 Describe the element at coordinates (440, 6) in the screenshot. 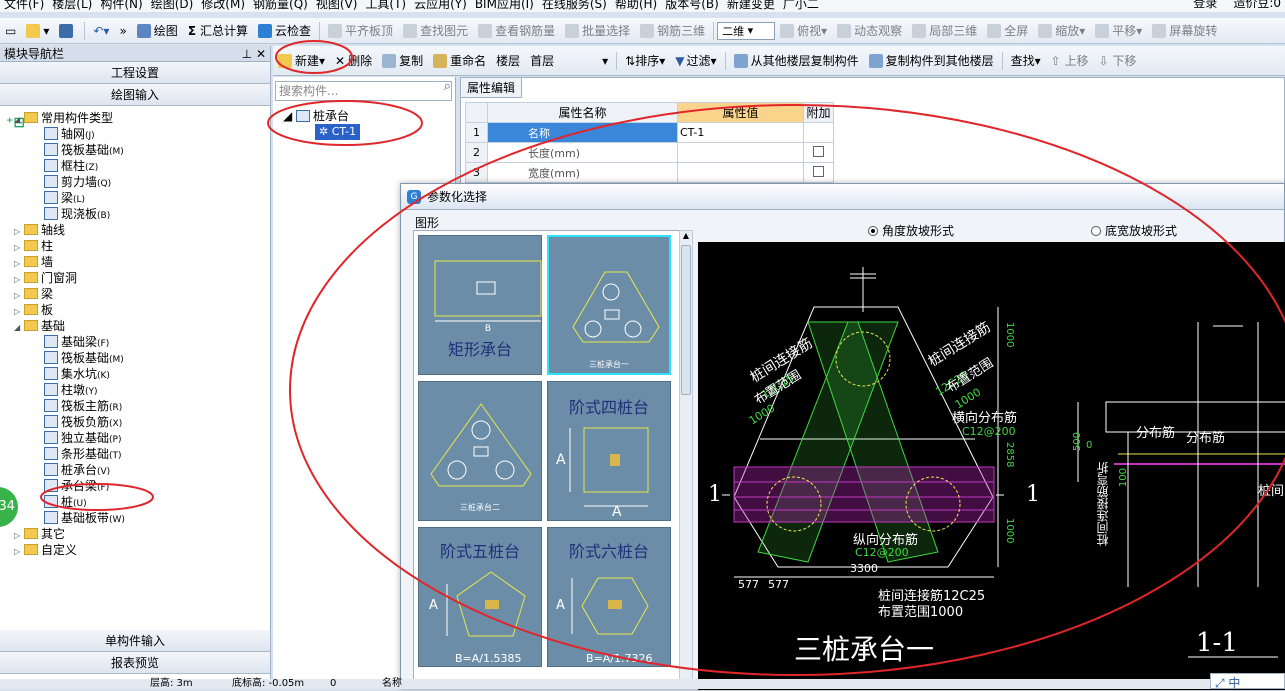

I see `menu-item: 云应用(Y)` at that location.